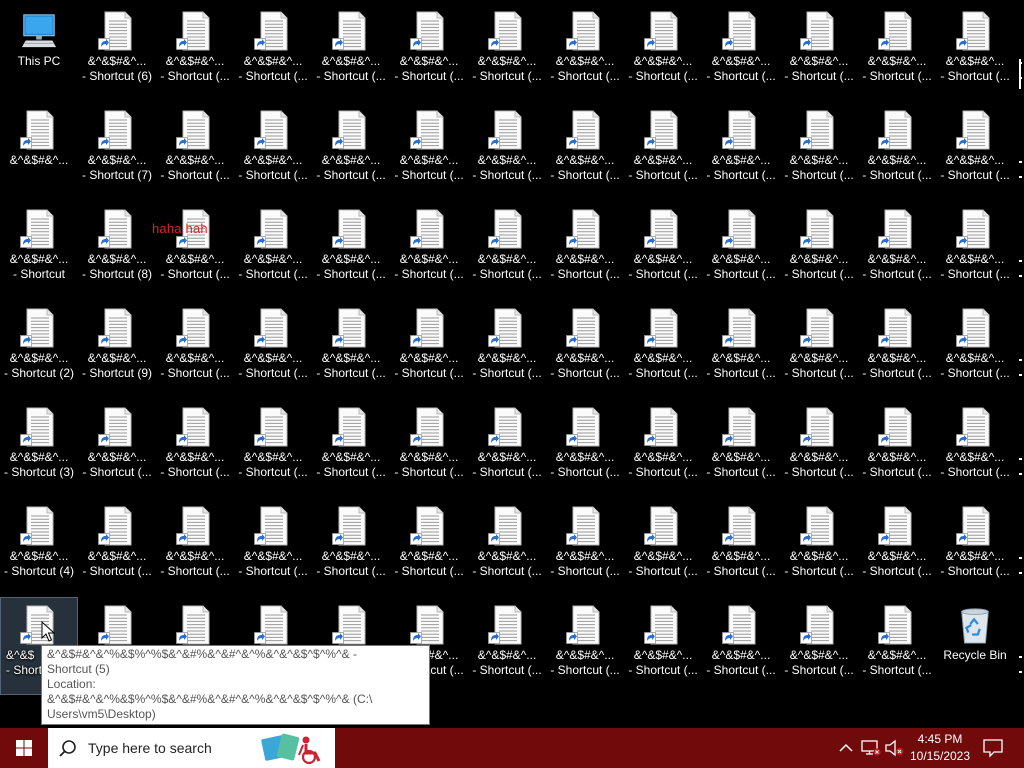 The height and width of the screenshot is (768, 1024). Describe the element at coordinates (427, 229) in the screenshot. I see `shortcut-file-icon` at that location.